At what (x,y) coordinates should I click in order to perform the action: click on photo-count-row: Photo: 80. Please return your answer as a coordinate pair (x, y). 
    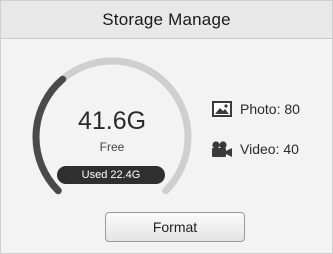
    Looking at the image, I should click on (255, 109).